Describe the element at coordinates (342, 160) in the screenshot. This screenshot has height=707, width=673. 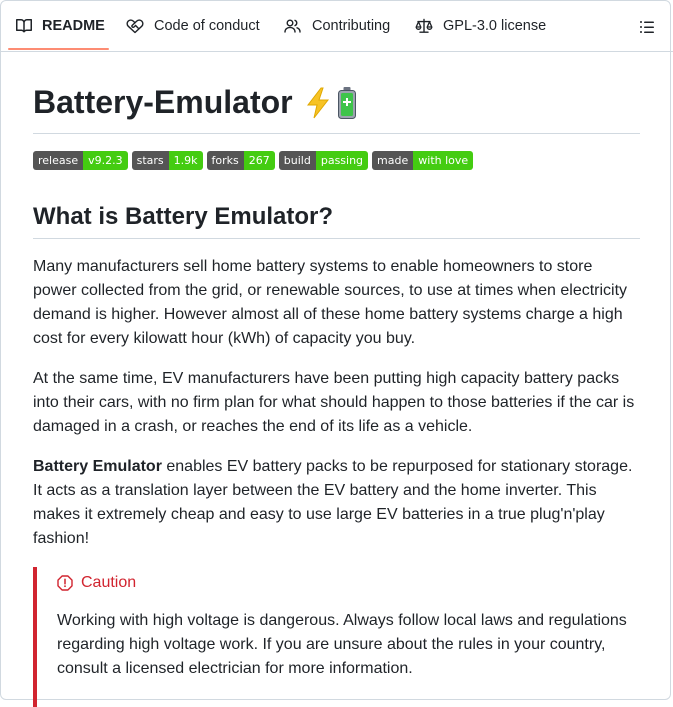
I see `badge-value: passing` at that location.